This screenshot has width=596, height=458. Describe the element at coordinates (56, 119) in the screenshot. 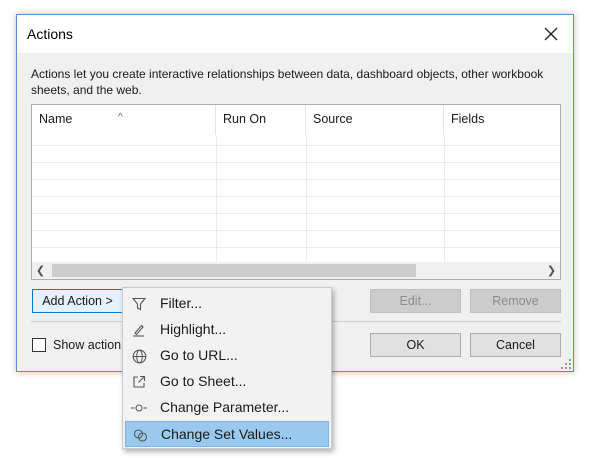

I see `column-header-name-label: Name` at that location.